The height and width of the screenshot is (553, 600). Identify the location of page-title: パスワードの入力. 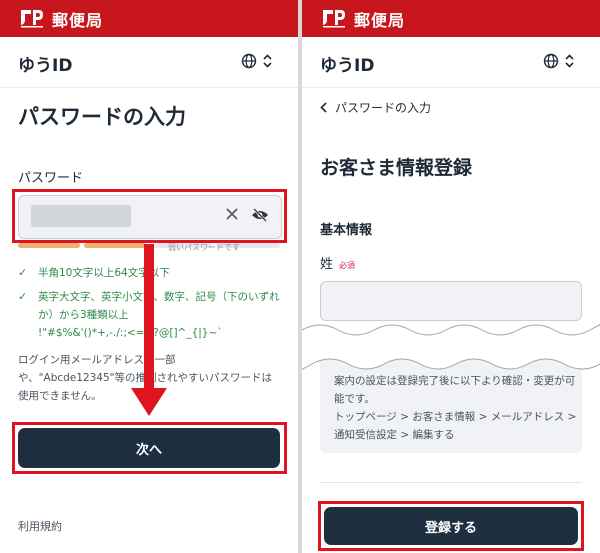
(102, 117).